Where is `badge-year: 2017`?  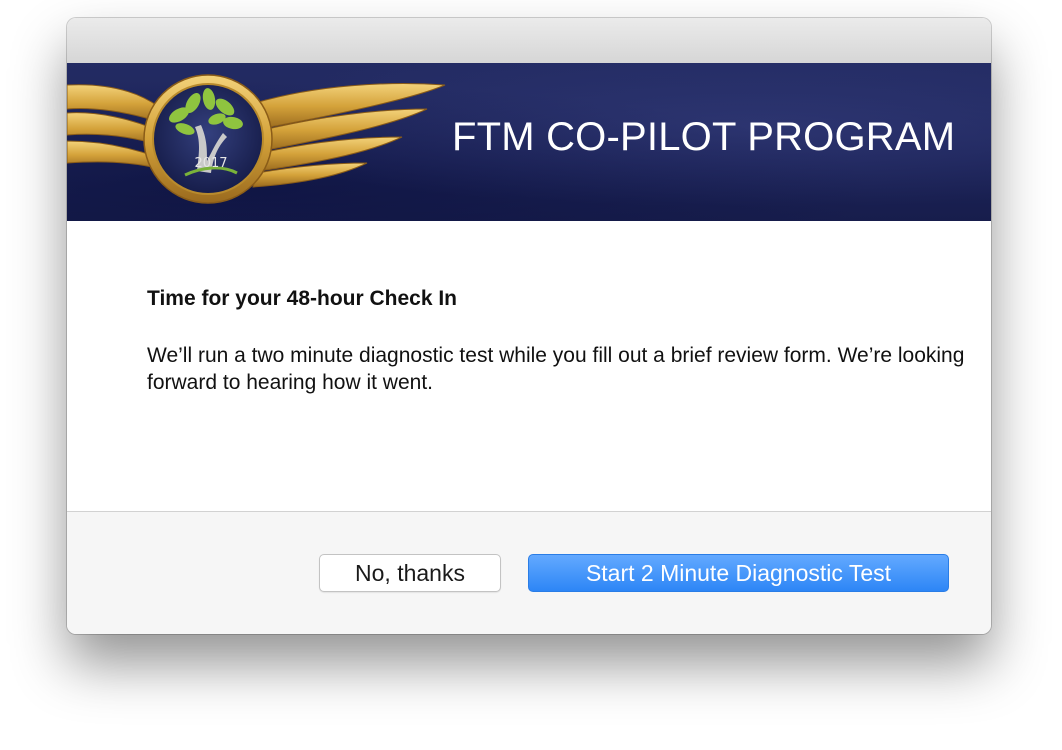
badge-year: 2017 is located at coordinates (210, 163).